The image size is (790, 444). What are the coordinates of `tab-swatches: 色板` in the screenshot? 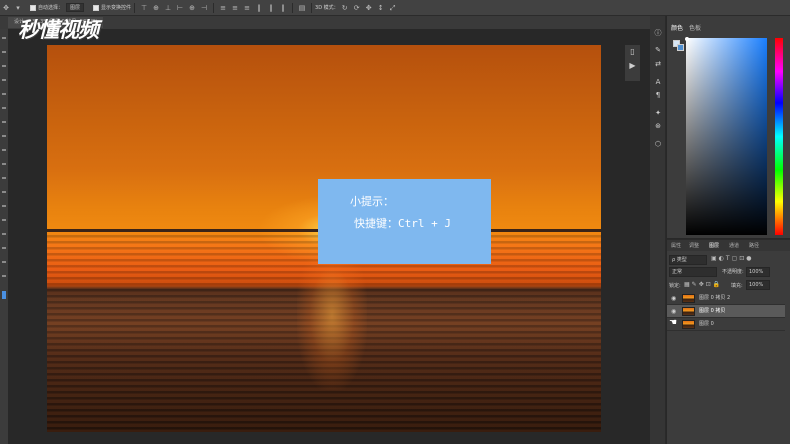 It's located at (695, 27).